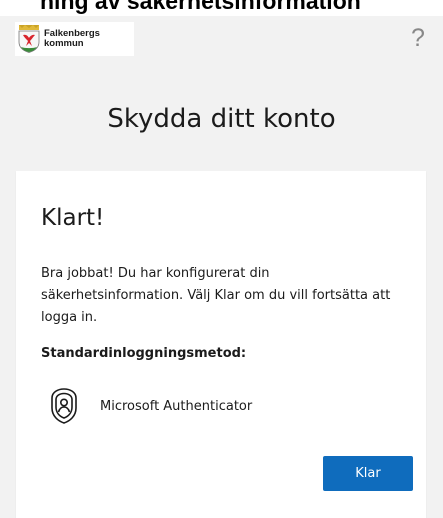 This screenshot has height=518, width=443. What do you see at coordinates (176, 406) in the screenshot?
I see `method-name: Microsoft Authenticator` at bounding box center [176, 406].